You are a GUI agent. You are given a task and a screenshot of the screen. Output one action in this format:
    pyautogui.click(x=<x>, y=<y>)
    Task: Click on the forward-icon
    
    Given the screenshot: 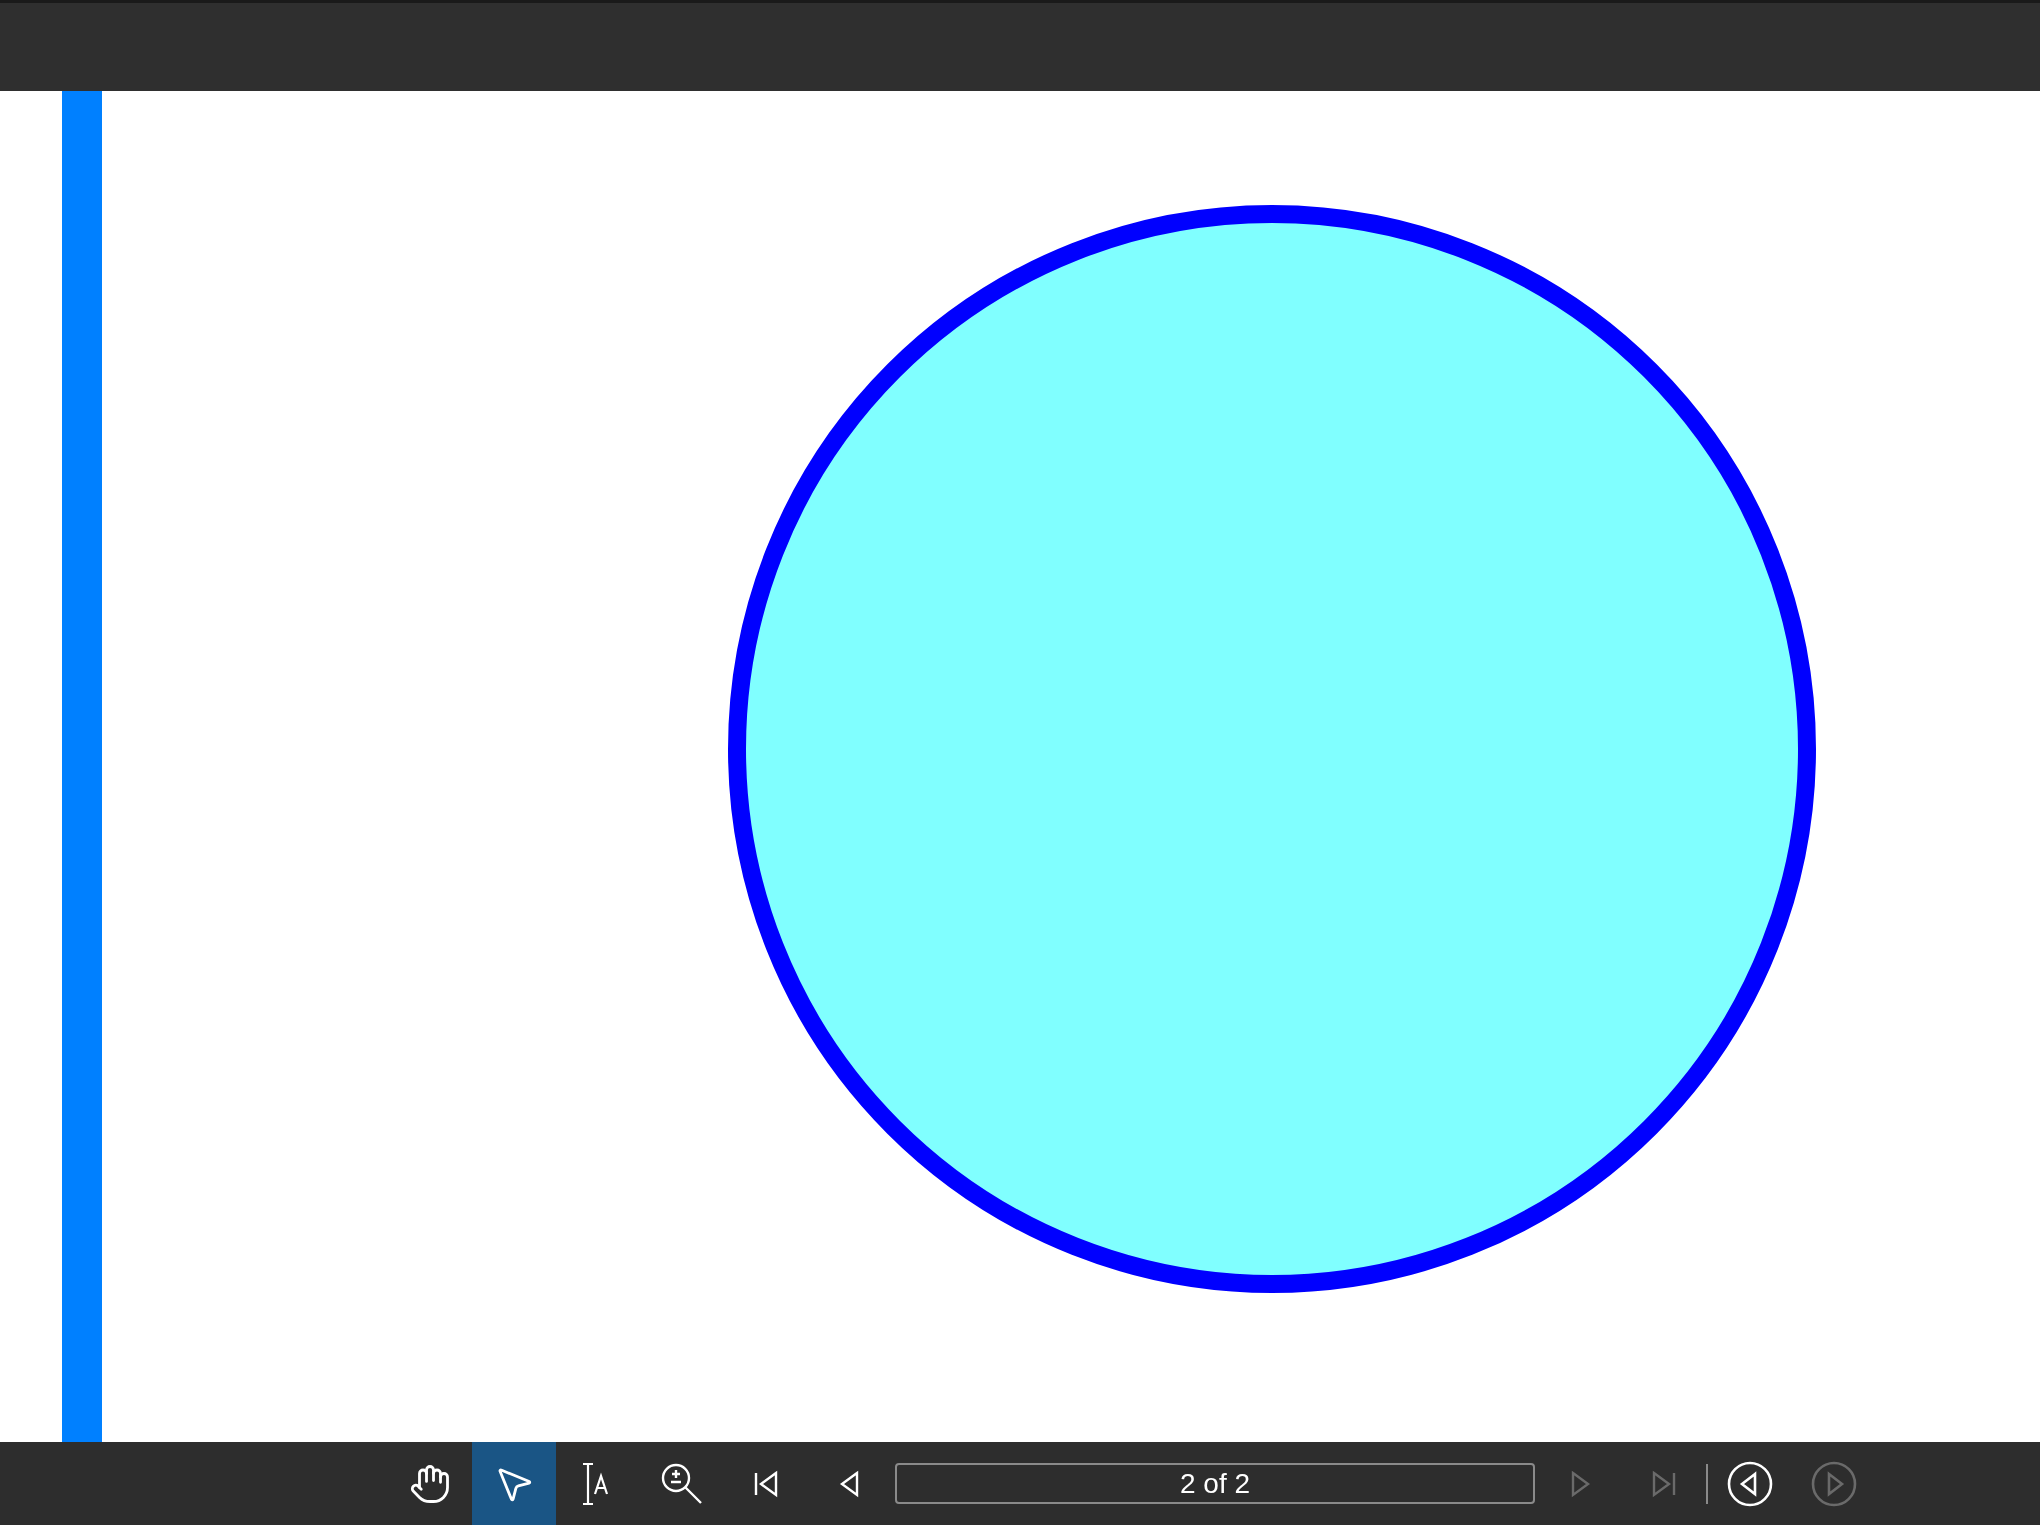 What is the action you would take?
    pyautogui.click(x=1834, y=1483)
    